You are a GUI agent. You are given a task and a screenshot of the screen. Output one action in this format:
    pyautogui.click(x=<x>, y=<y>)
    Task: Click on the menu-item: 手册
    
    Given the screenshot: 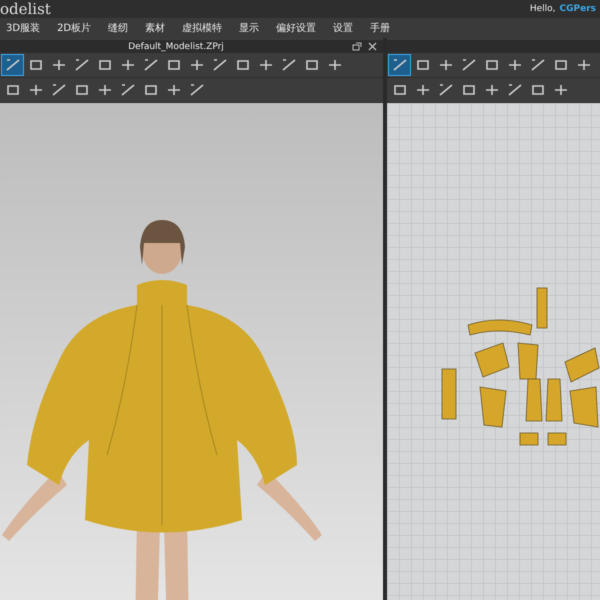 What is the action you would take?
    pyautogui.click(x=380, y=28)
    